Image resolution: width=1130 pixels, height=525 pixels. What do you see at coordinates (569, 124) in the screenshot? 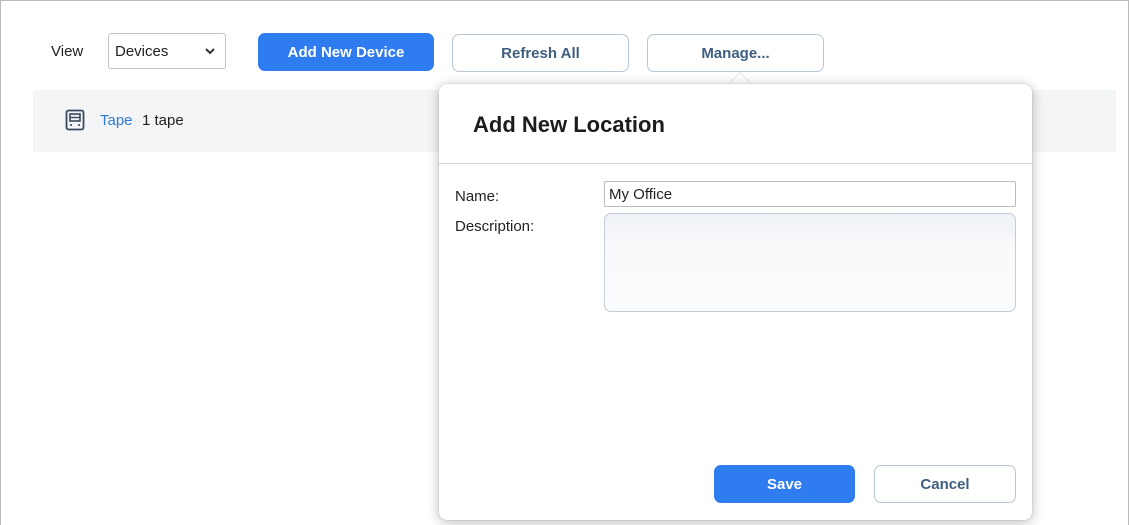
I see `popover-title: Add New Location` at bounding box center [569, 124].